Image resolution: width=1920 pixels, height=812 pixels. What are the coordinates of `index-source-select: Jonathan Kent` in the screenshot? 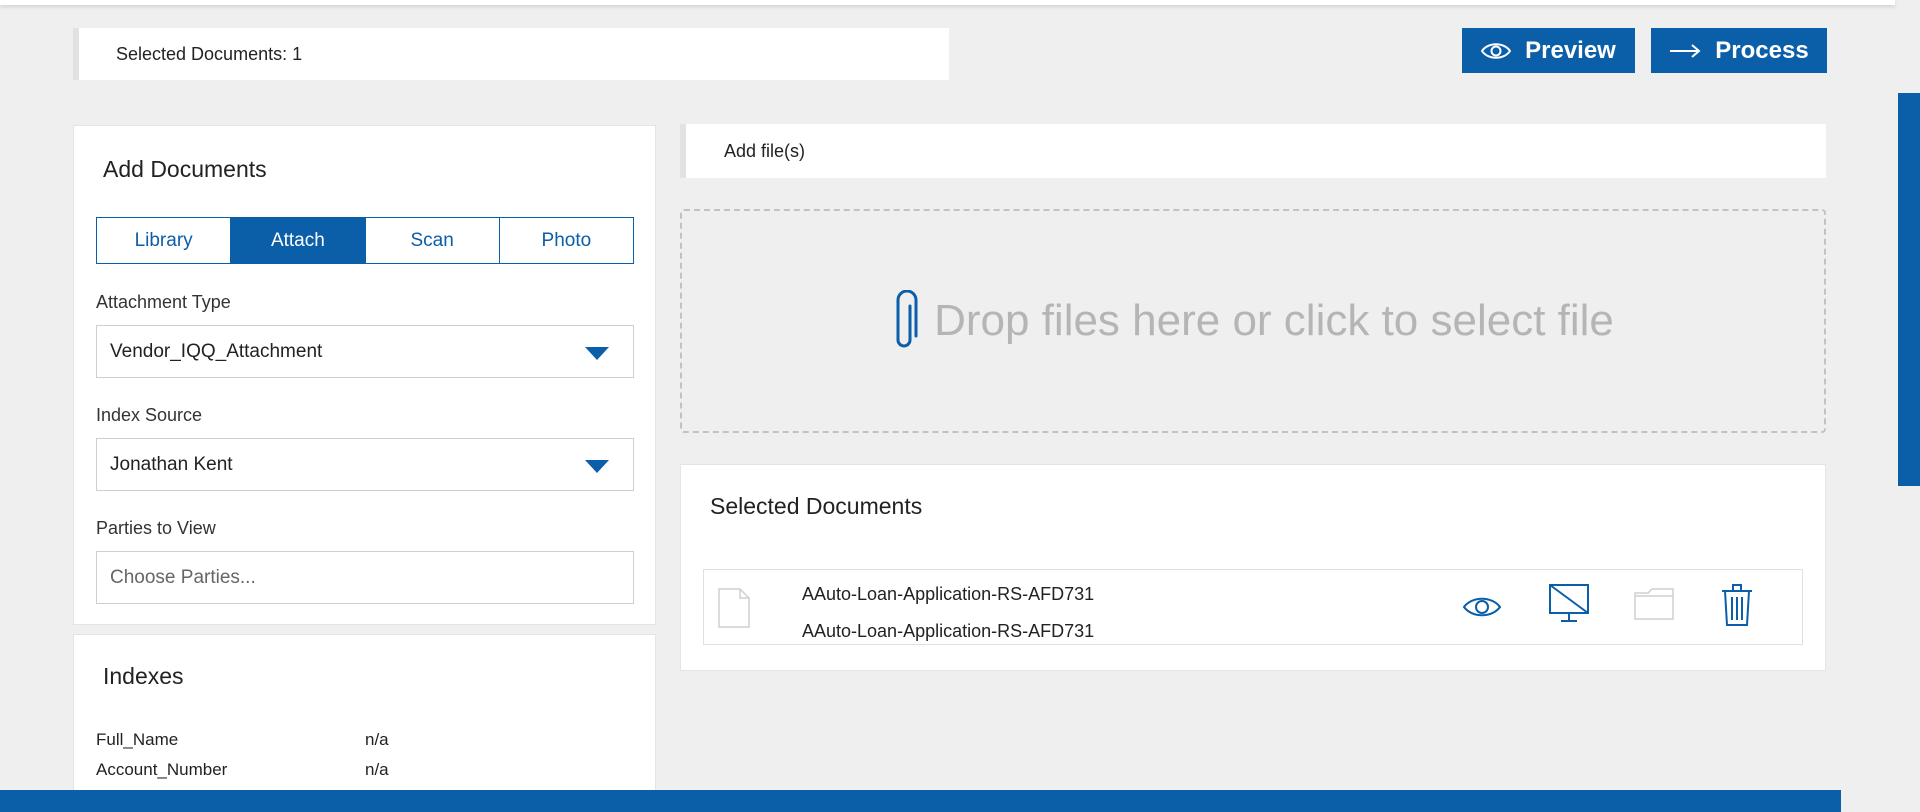 It's located at (365, 464).